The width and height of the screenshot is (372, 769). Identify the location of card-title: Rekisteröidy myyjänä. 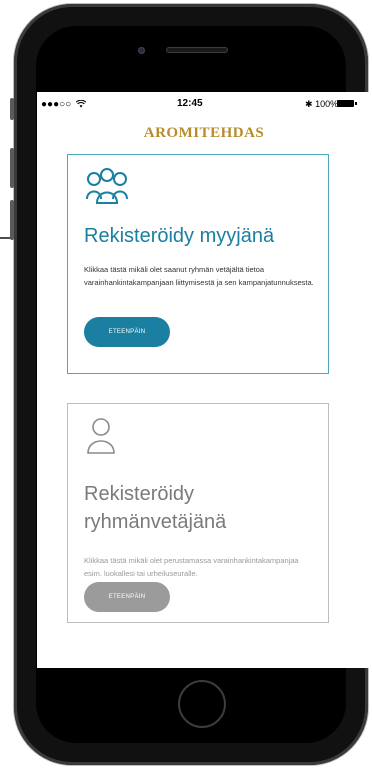
(179, 236).